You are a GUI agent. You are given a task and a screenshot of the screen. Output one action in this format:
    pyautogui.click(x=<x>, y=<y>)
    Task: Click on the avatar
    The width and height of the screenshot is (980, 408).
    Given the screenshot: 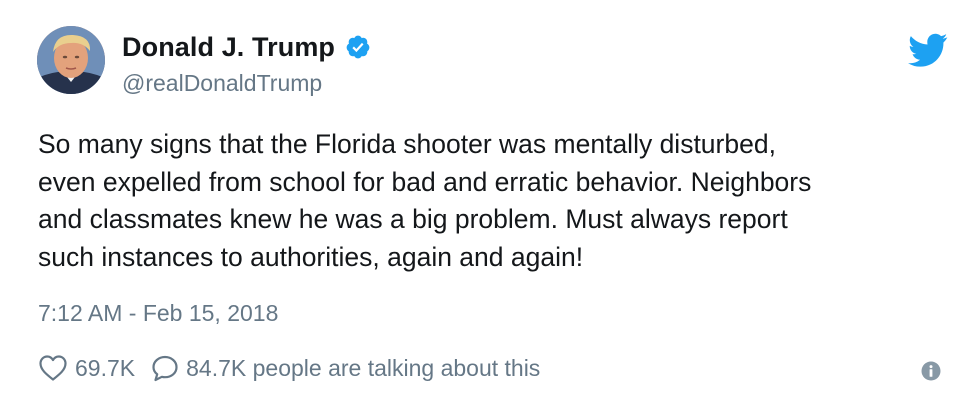 What is the action you would take?
    pyautogui.click(x=71, y=60)
    